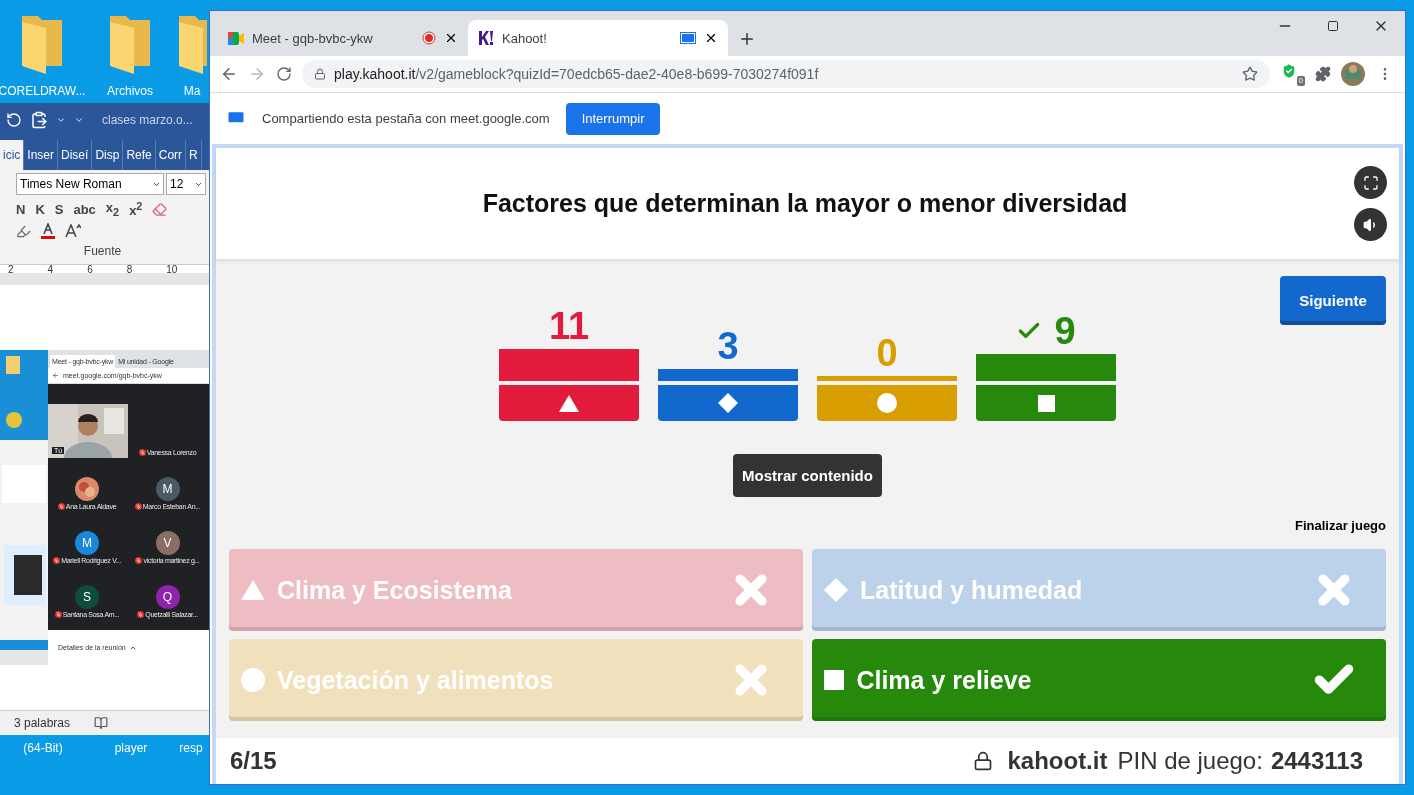 This screenshot has height=795, width=1414. What do you see at coordinates (73, 231) in the screenshot?
I see `grow-font-icon` at bounding box center [73, 231].